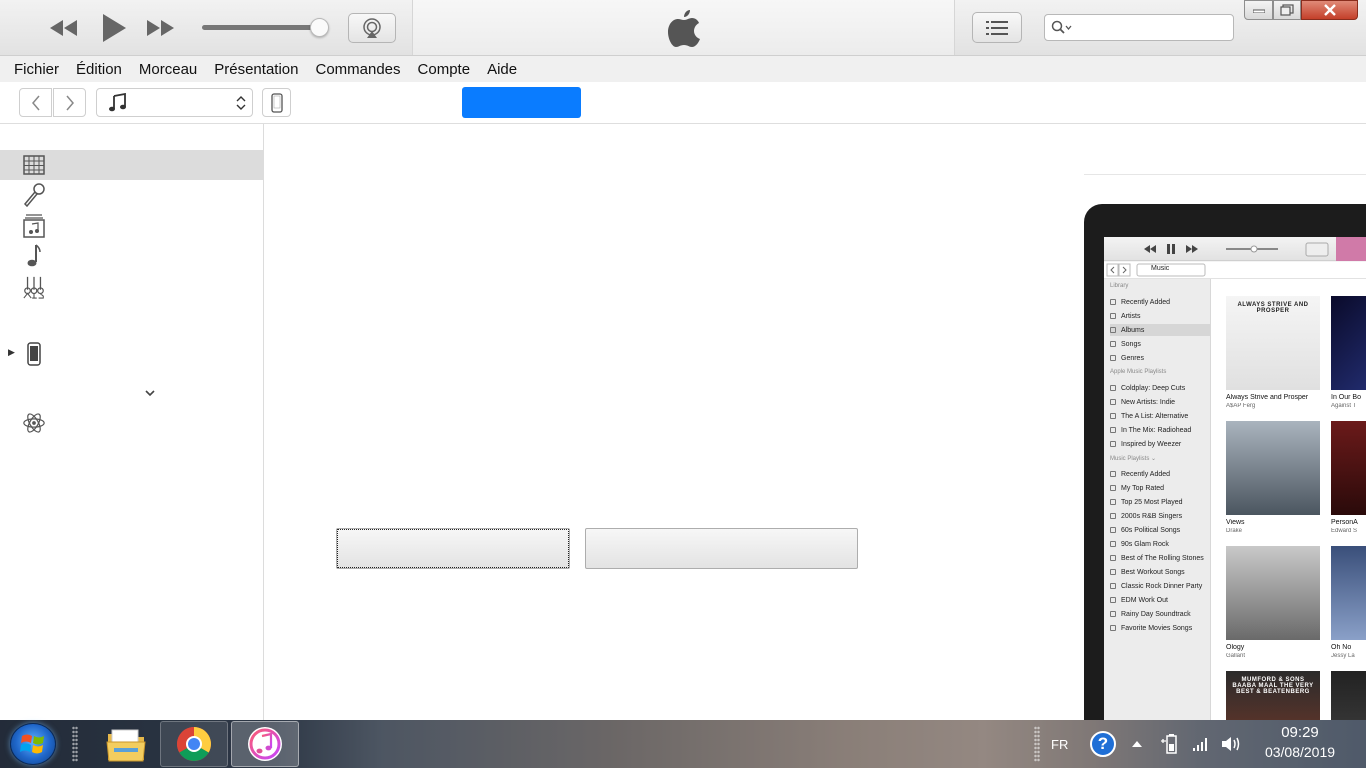 This screenshot has width=1366, height=768. What do you see at coordinates (1137, 744) in the screenshot?
I see `show-hidden-icons-button` at bounding box center [1137, 744].